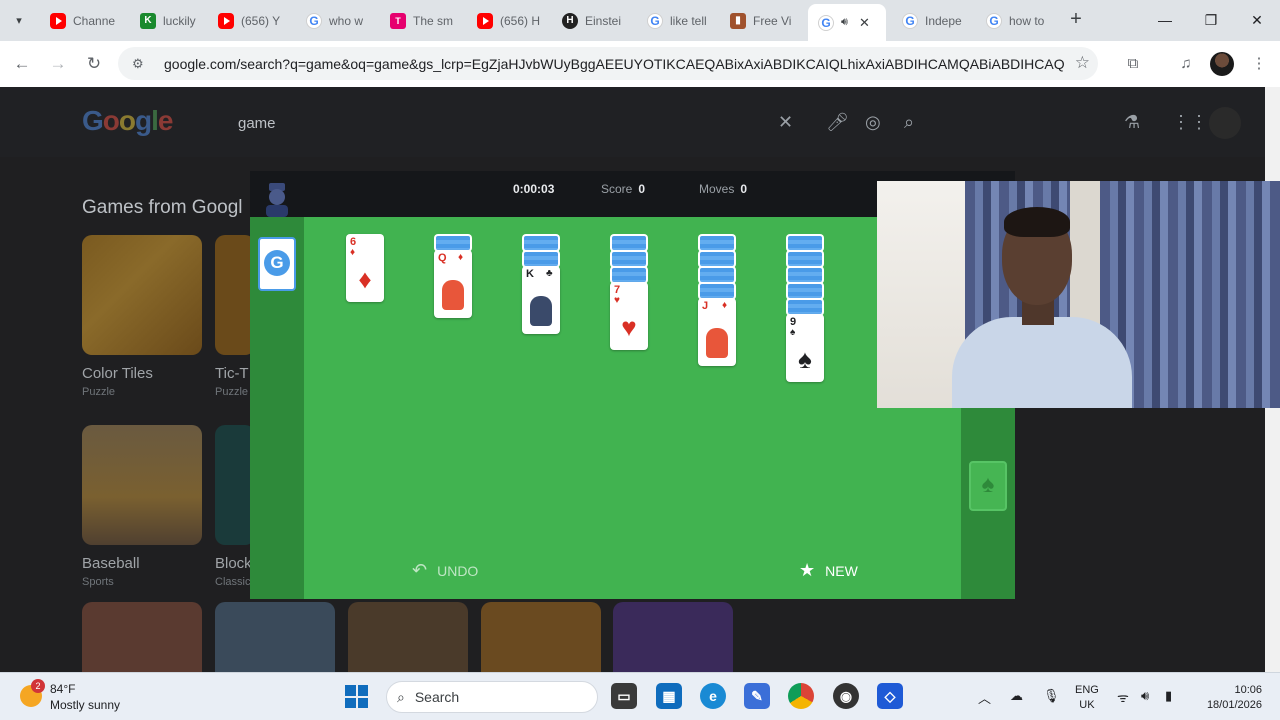 The height and width of the screenshot is (720, 1280). I want to click on obs-icon: ◉, so click(846, 696).